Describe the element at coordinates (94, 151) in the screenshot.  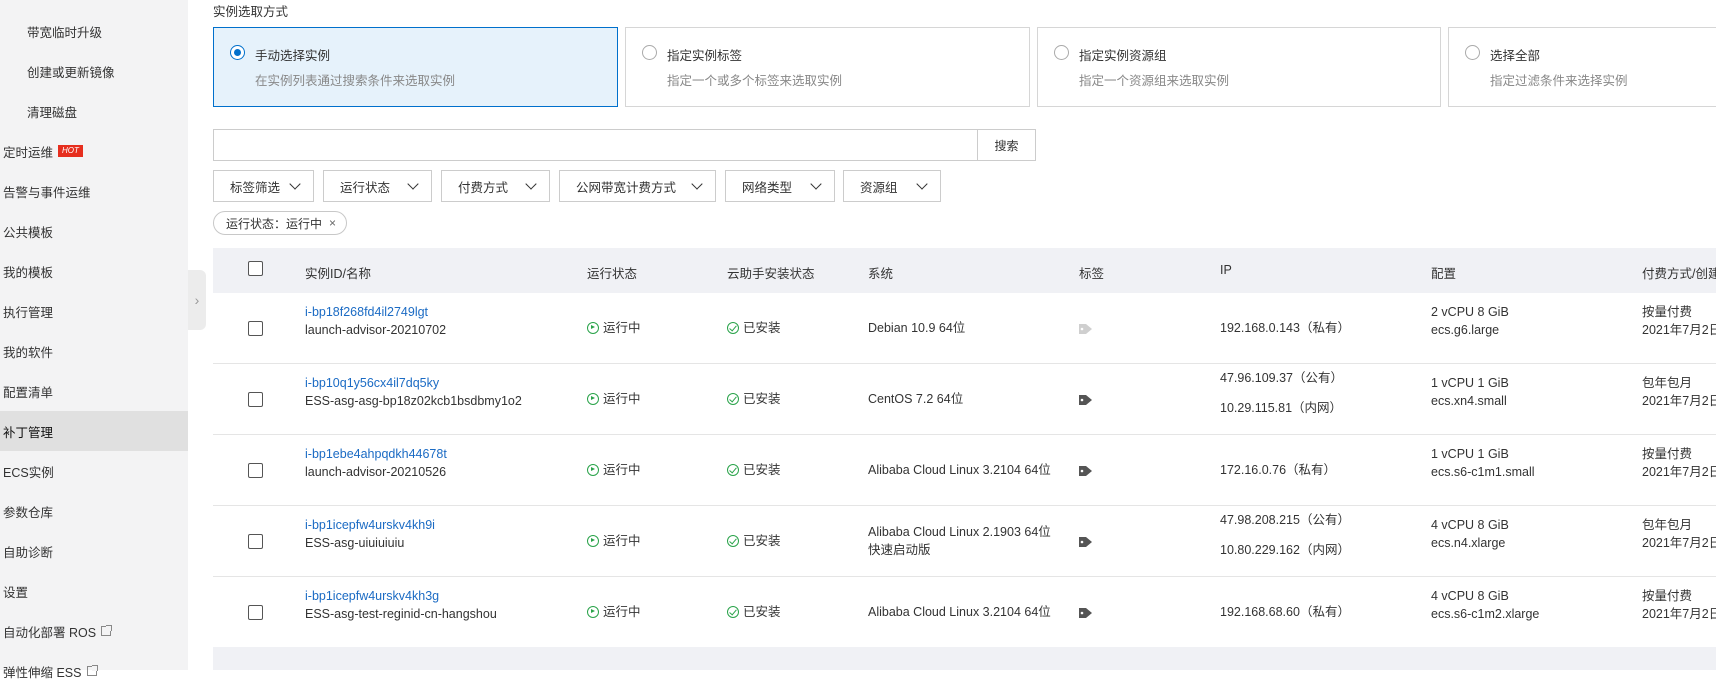
I see `sidebar-item-scheduled-ops: 定时运维 HOT` at that location.